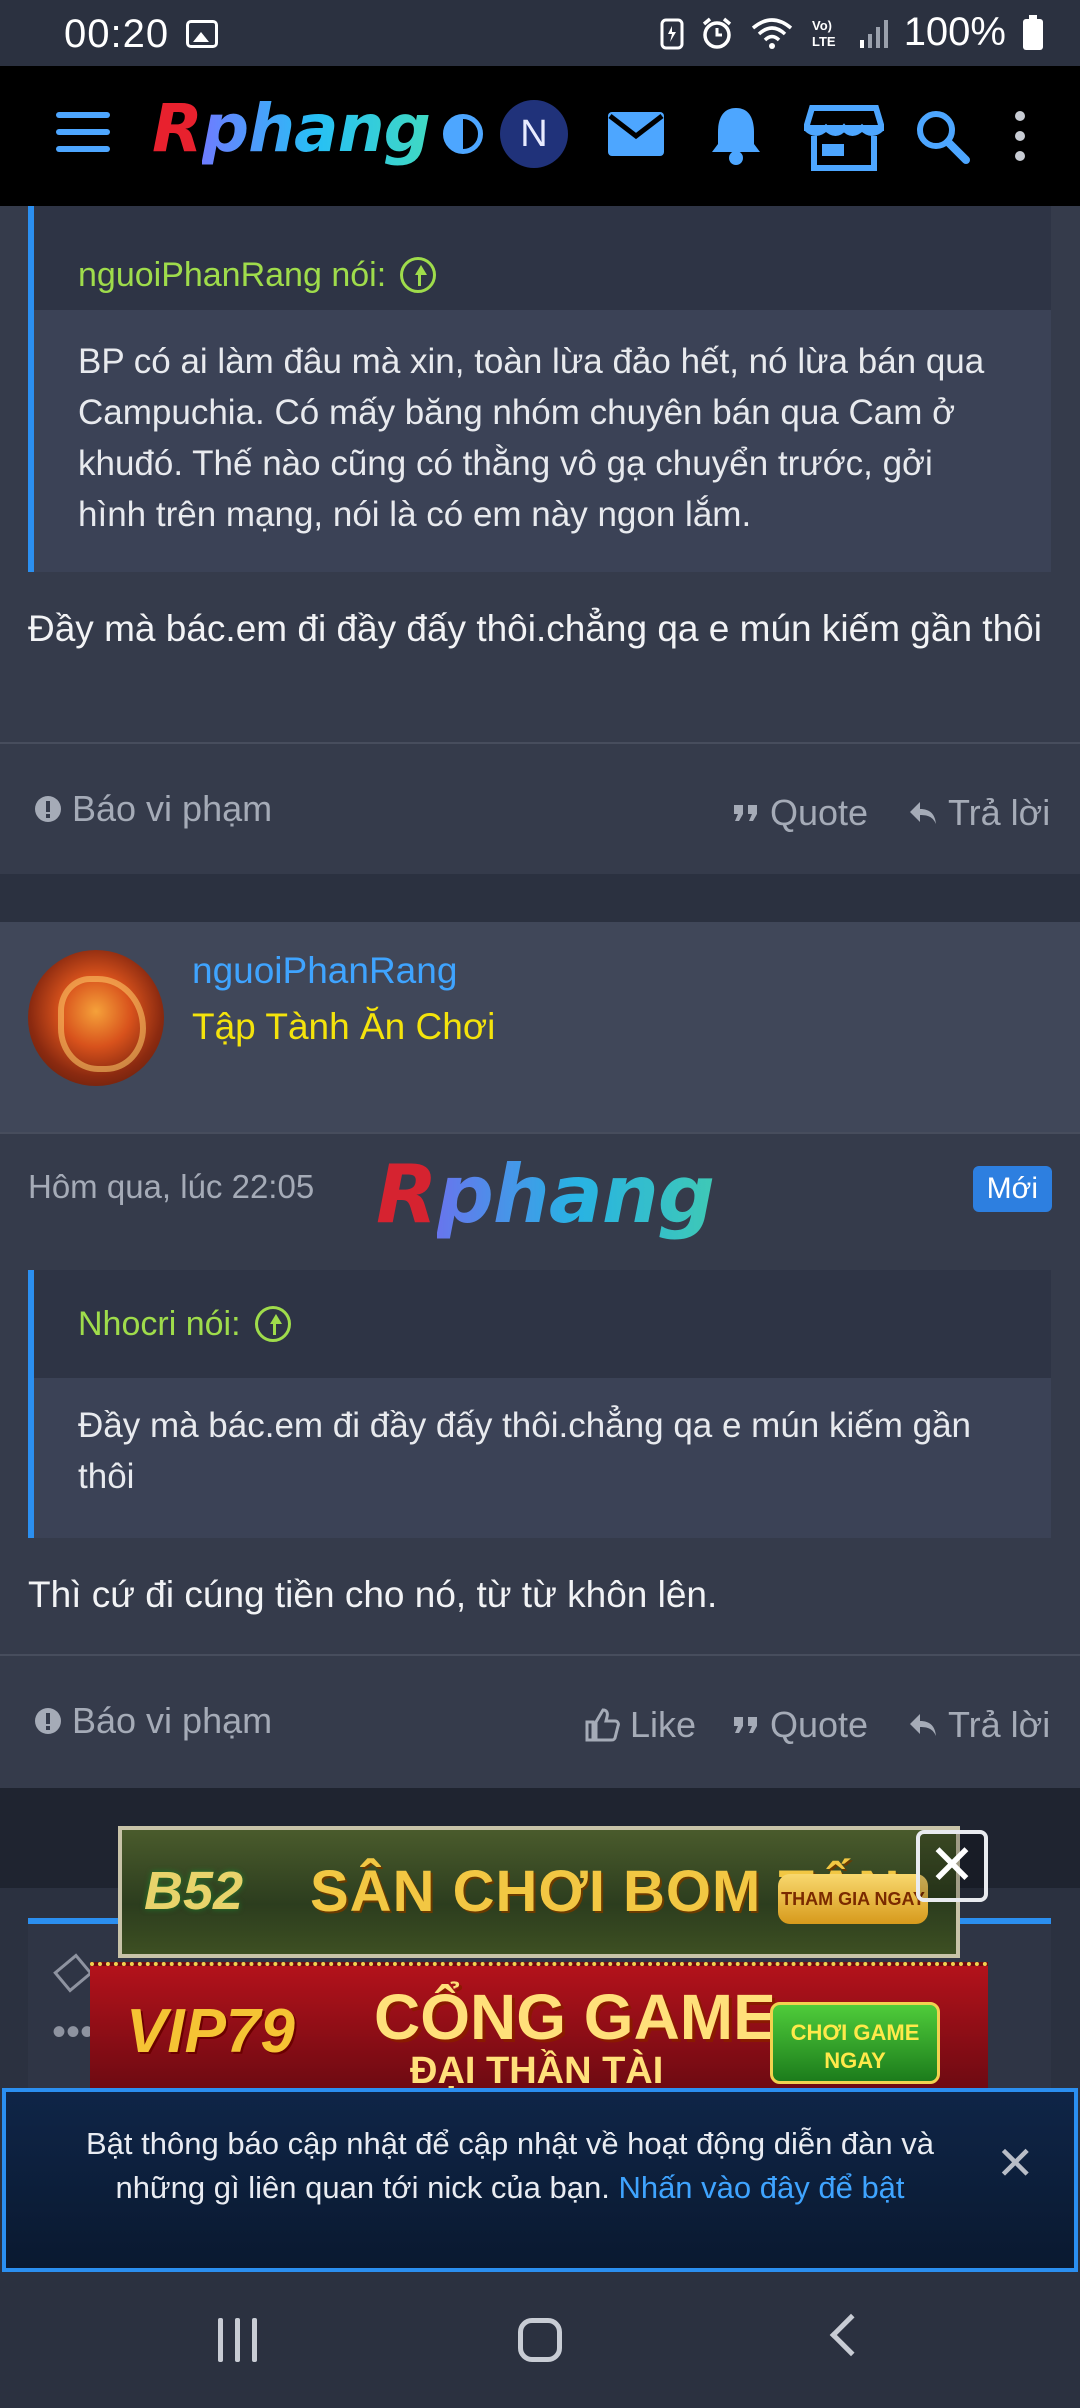  What do you see at coordinates (324, 971) in the screenshot?
I see `author-username: nguoiPhanRang` at bounding box center [324, 971].